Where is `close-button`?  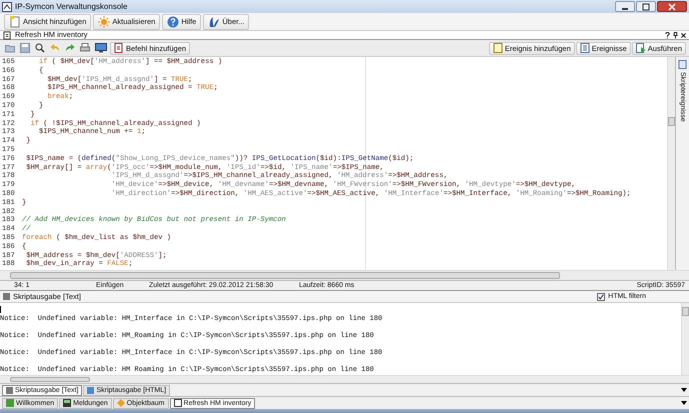
close-button is located at coordinates (672, 6).